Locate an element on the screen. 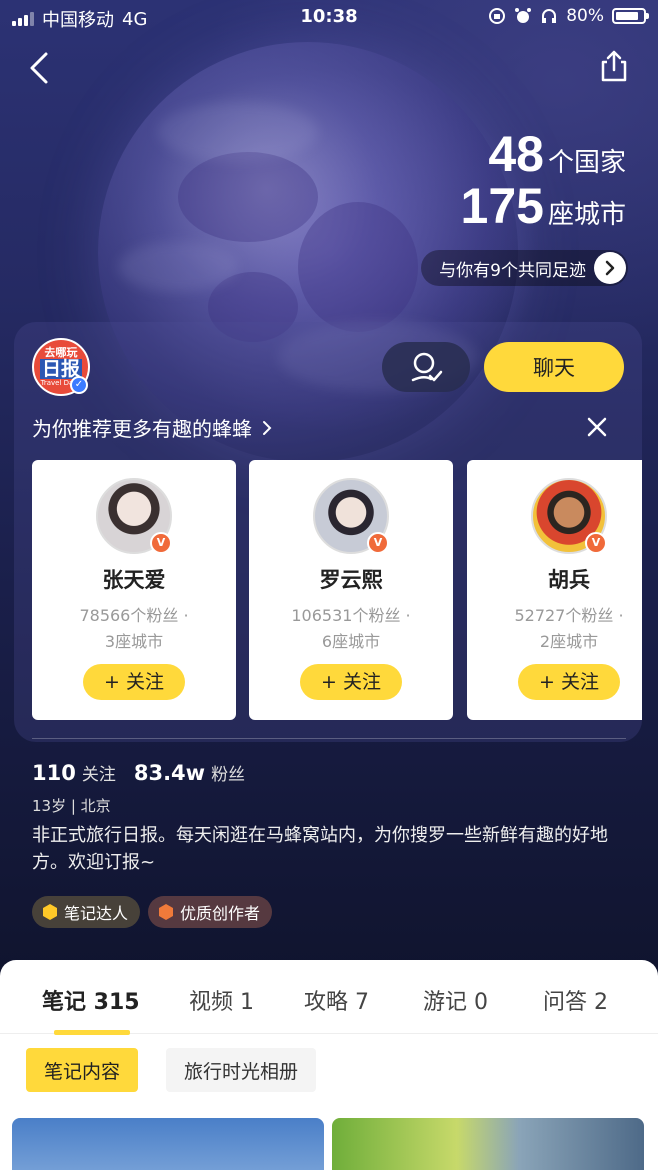 The width and height of the screenshot is (658, 1170). fans-label: 粉丝 is located at coordinates (228, 772).